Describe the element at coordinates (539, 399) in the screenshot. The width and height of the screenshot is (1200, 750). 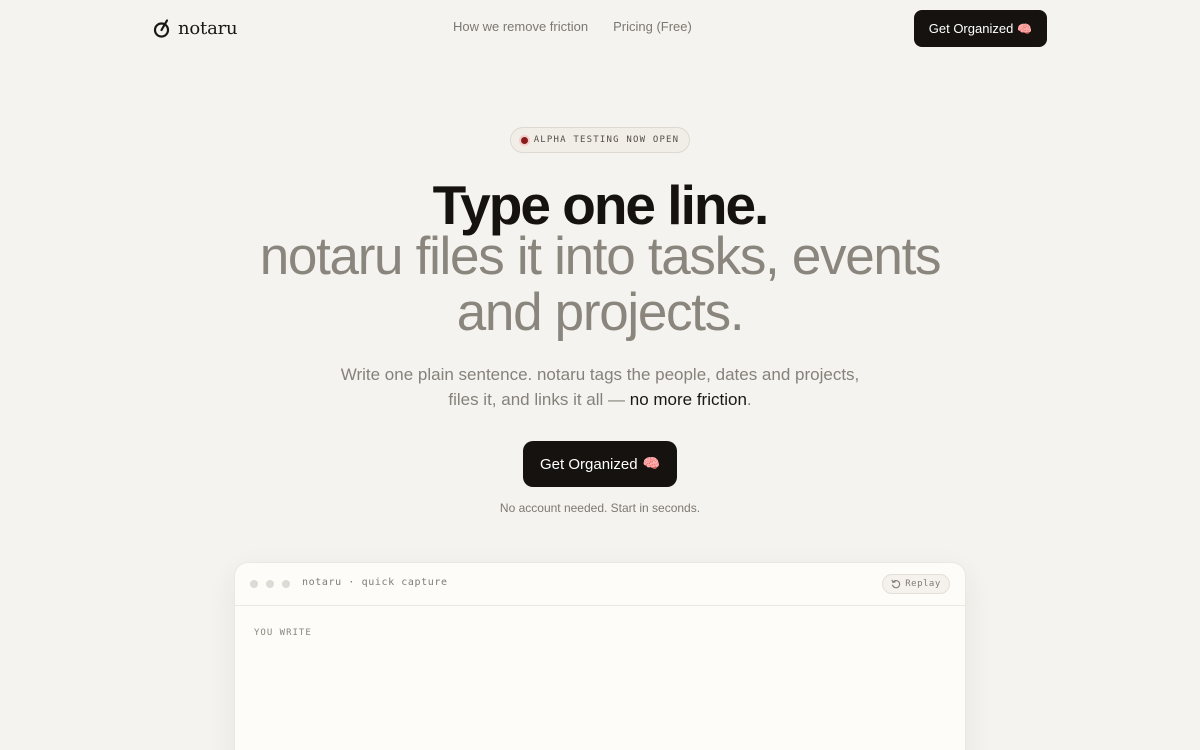
I see `hero-description-line-2: files it, and links it all —` at that location.